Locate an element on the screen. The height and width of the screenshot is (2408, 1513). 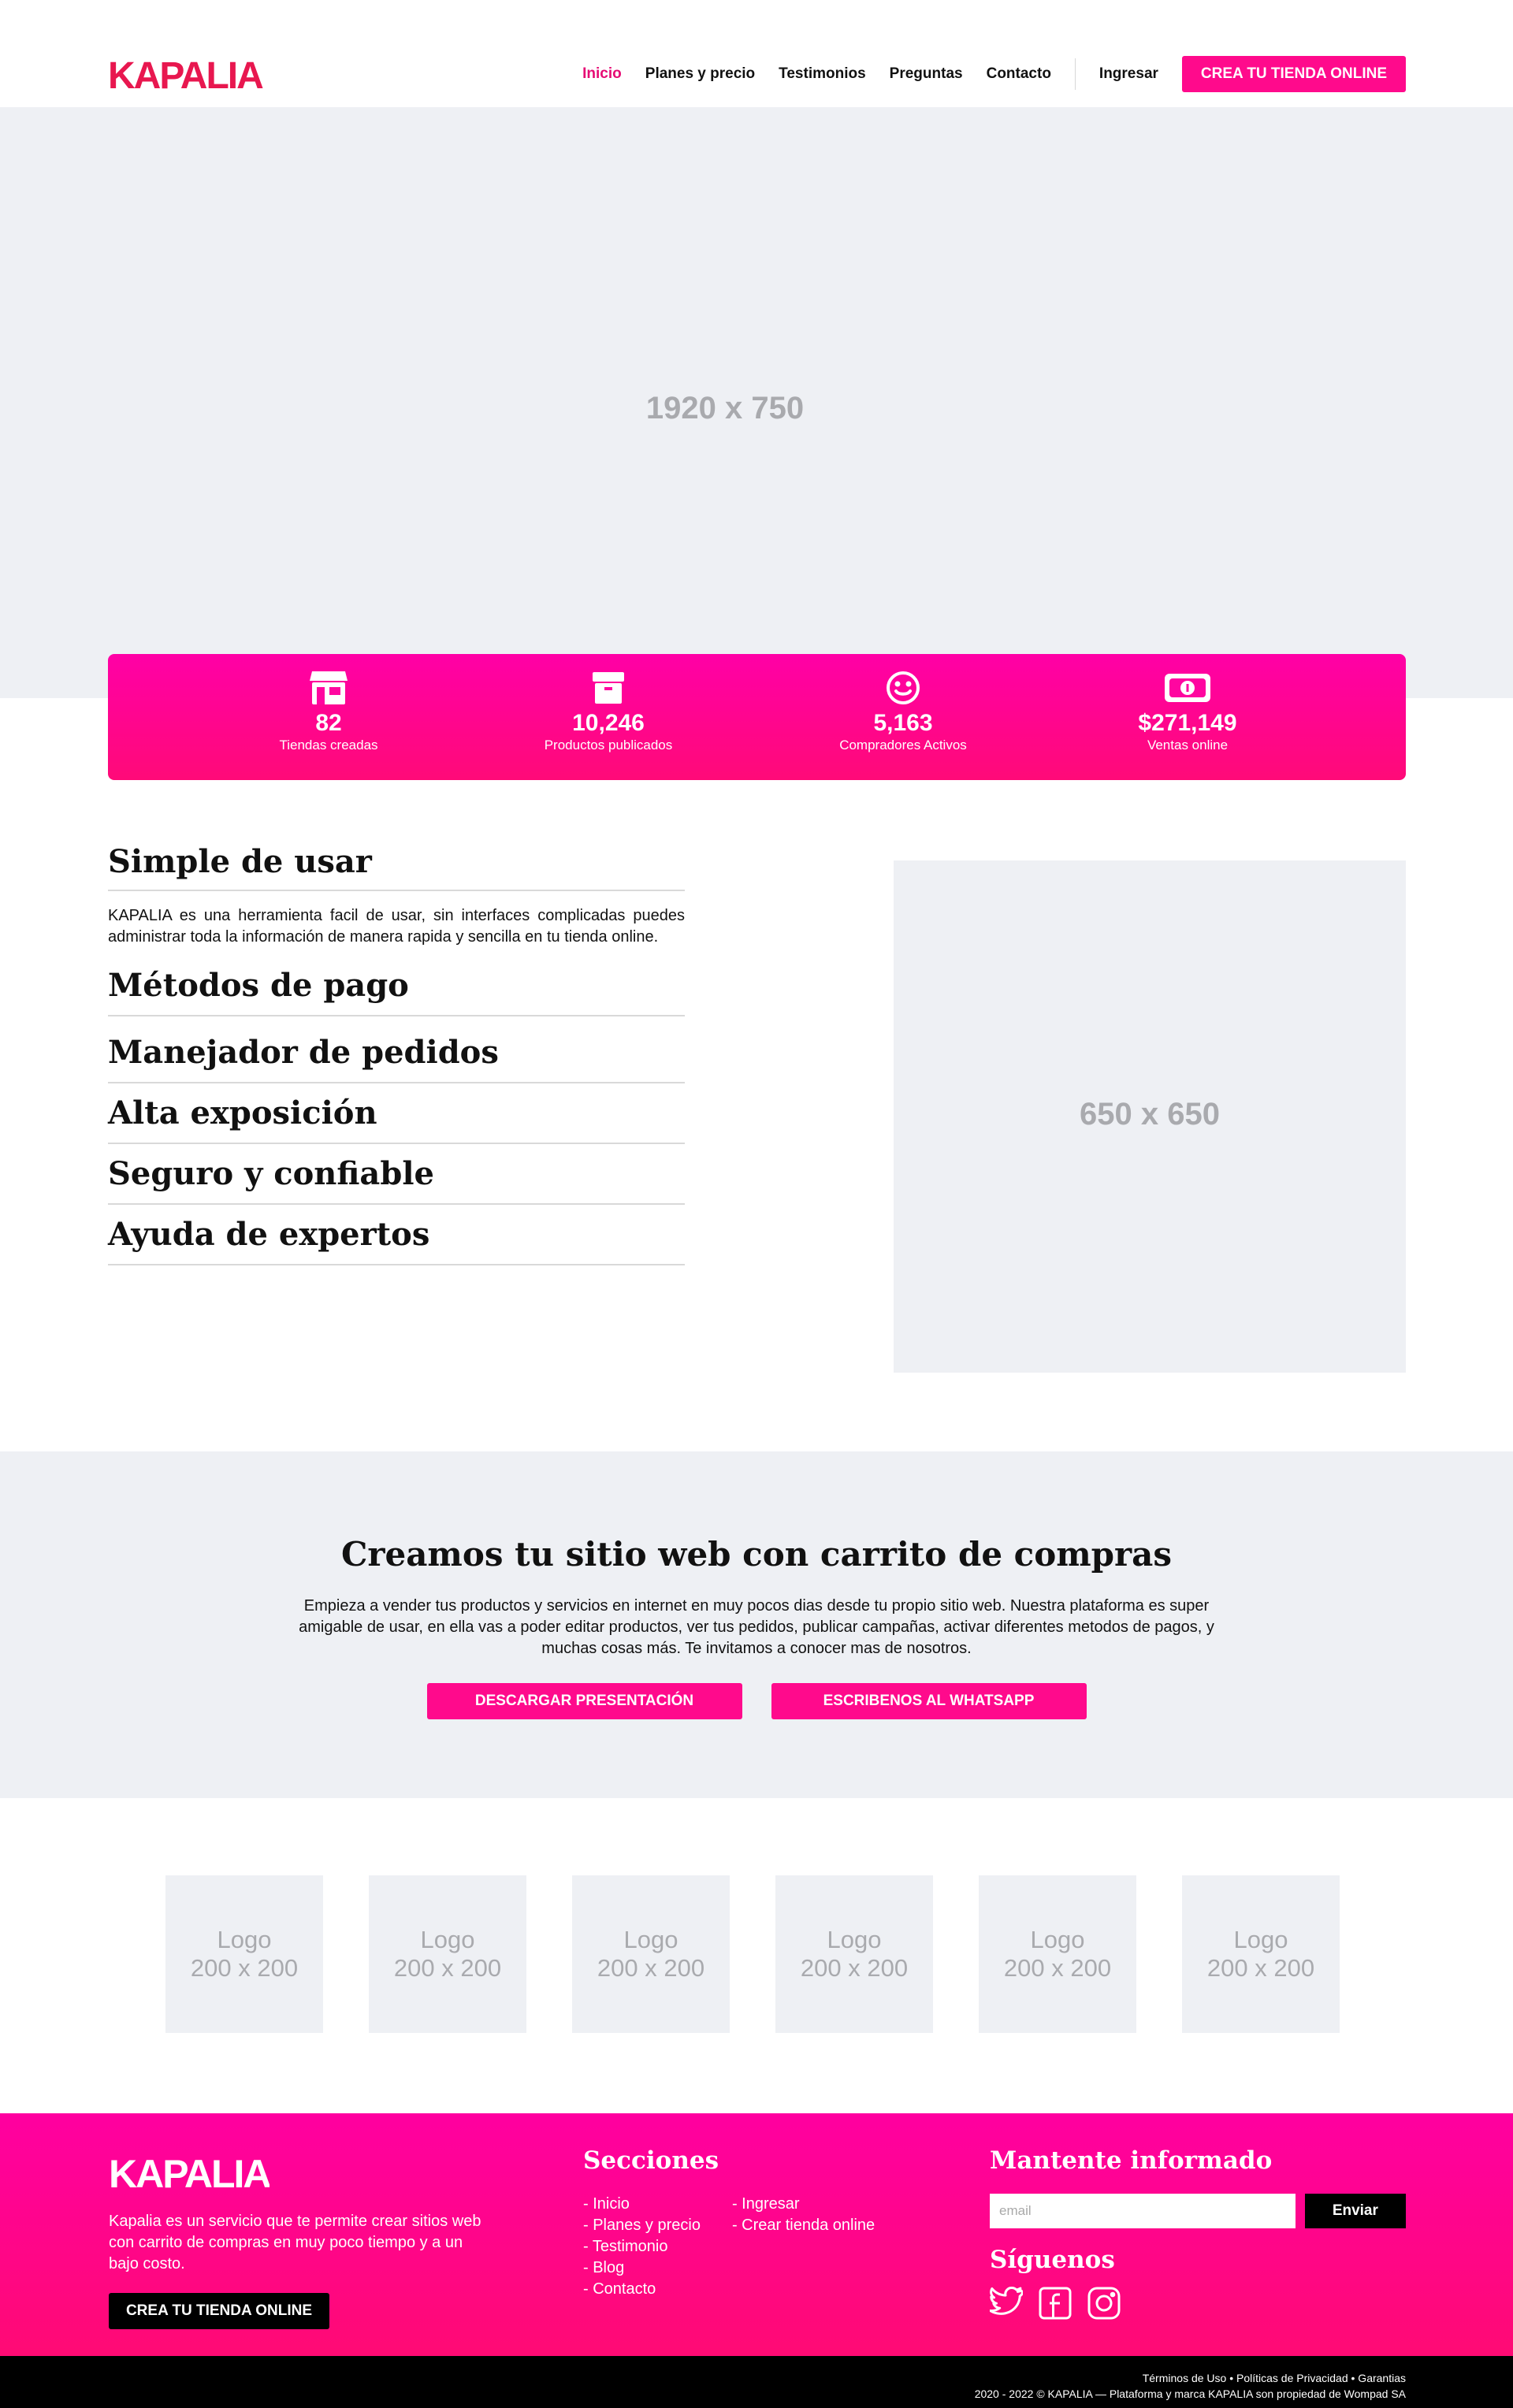
feature-title: Ayuda de expertos is located at coordinates (396, 1234).